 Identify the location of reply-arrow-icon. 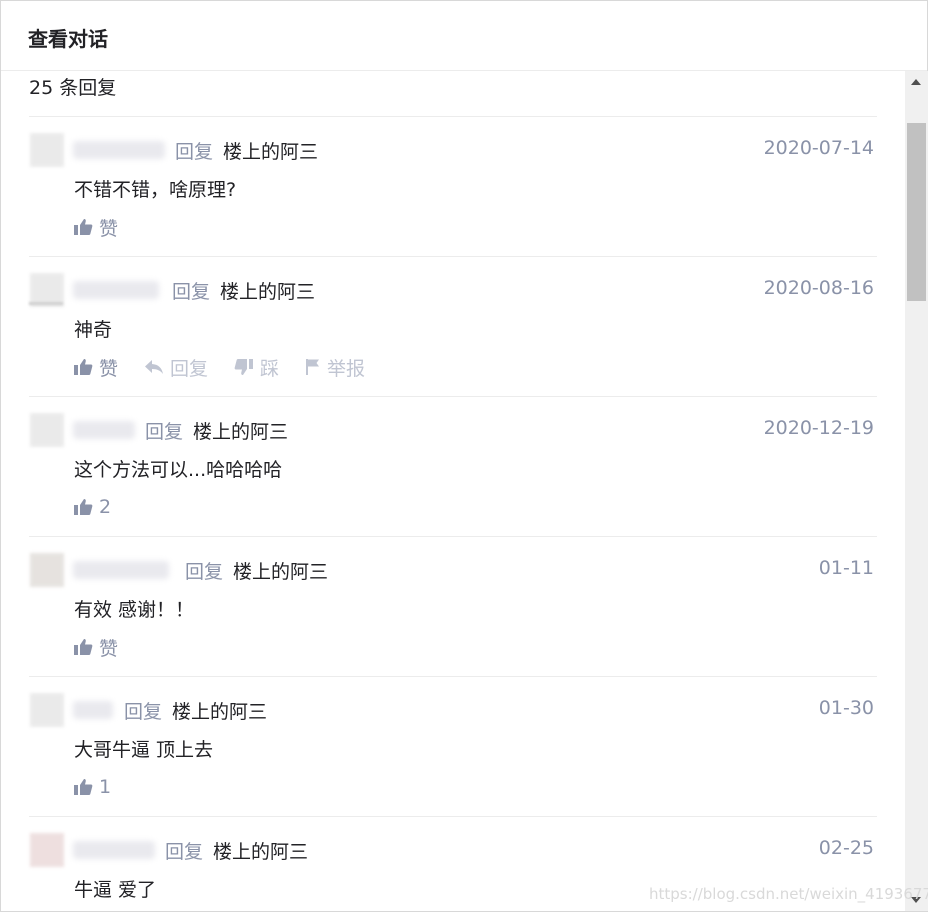
(154, 367).